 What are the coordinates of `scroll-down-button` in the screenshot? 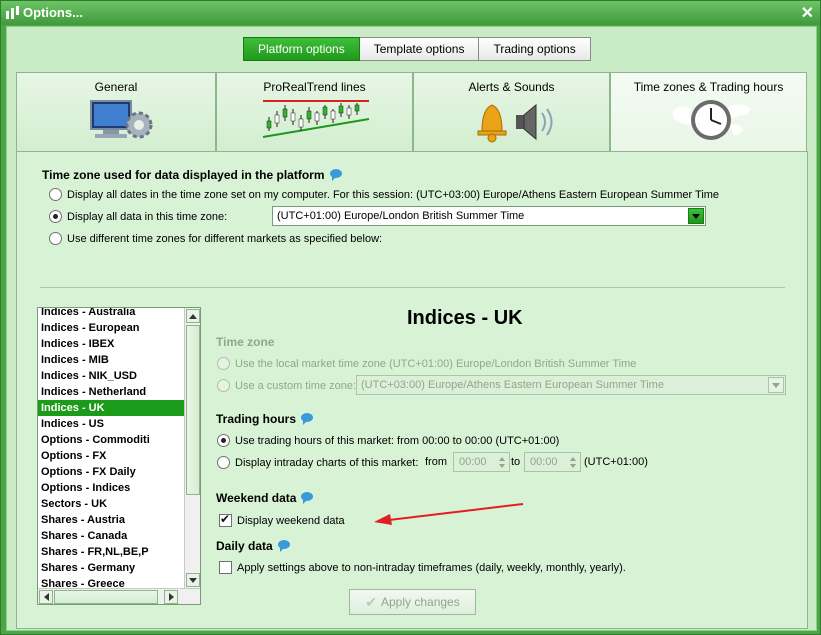 It's located at (193, 580).